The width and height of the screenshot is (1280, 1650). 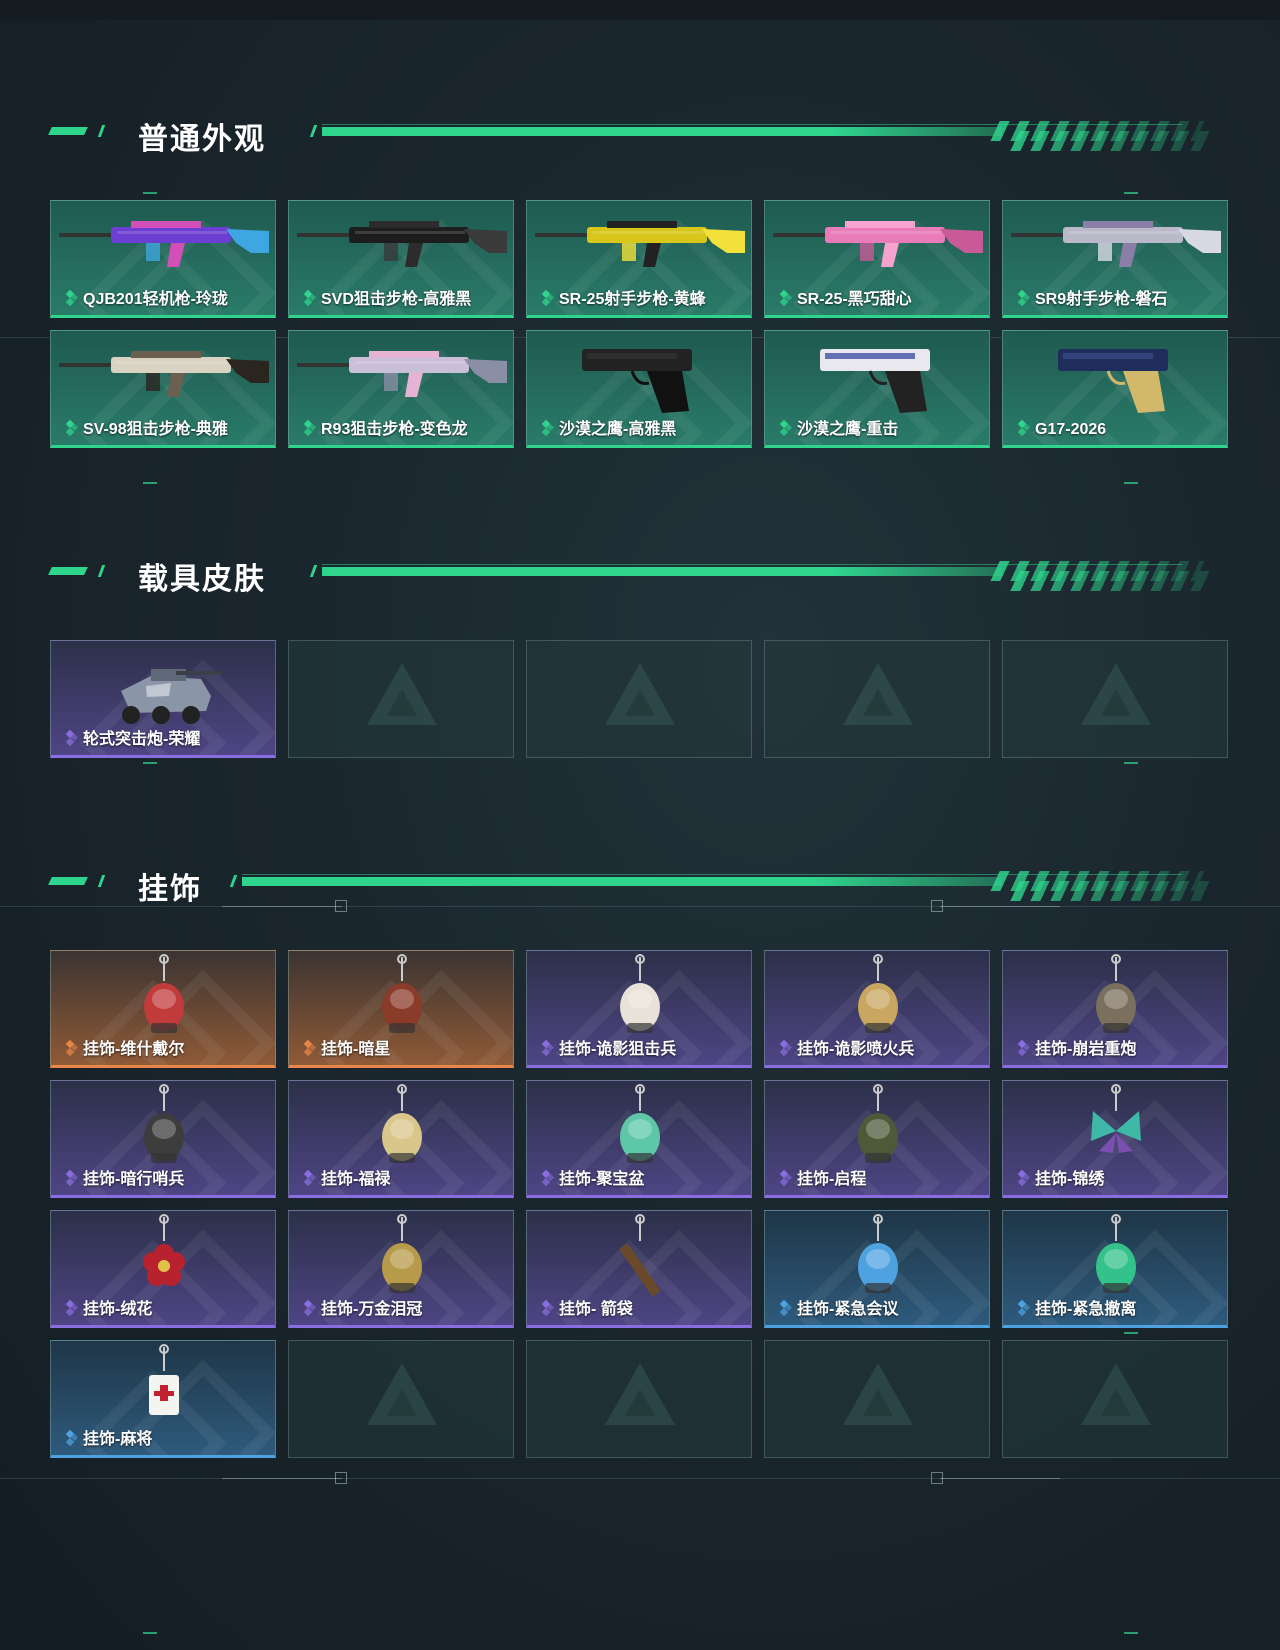 What do you see at coordinates (134, 1179) in the screenshot?
I see `item-label: 挂饰-暗行哨兵` at bounding box center [134, 1179].